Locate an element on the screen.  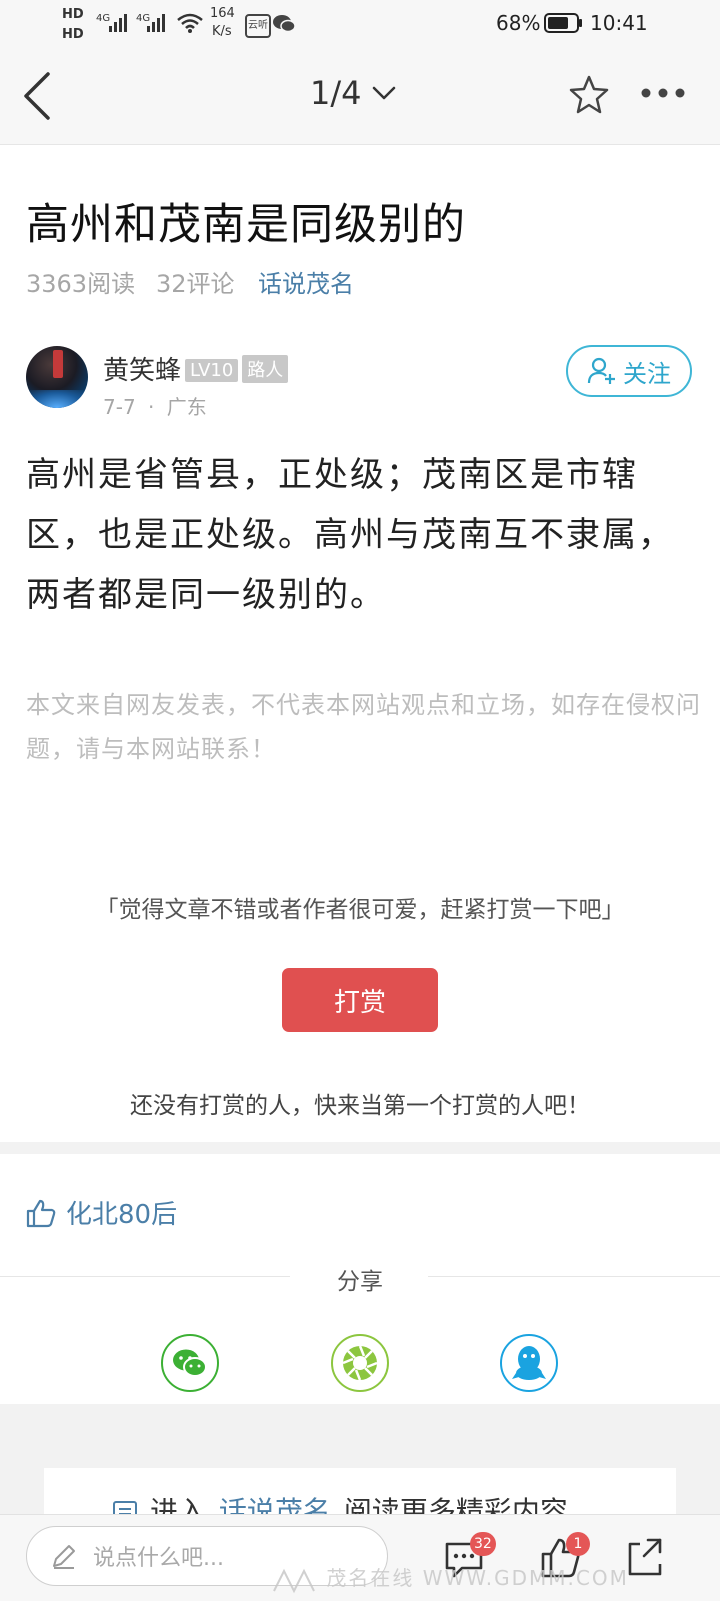
rank-badge: 路人 is located at coordinates (265, 369).